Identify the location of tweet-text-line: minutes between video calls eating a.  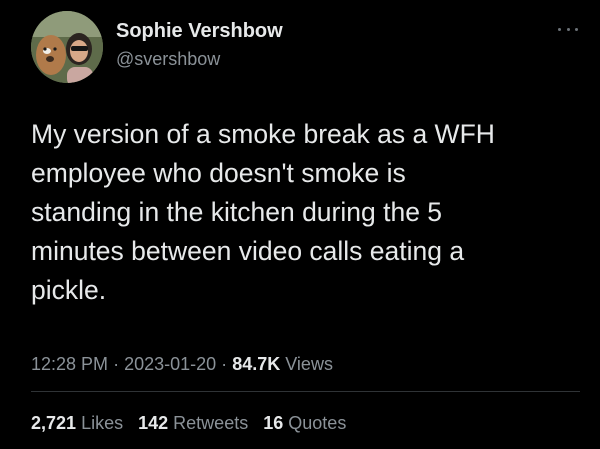
(248, 251).